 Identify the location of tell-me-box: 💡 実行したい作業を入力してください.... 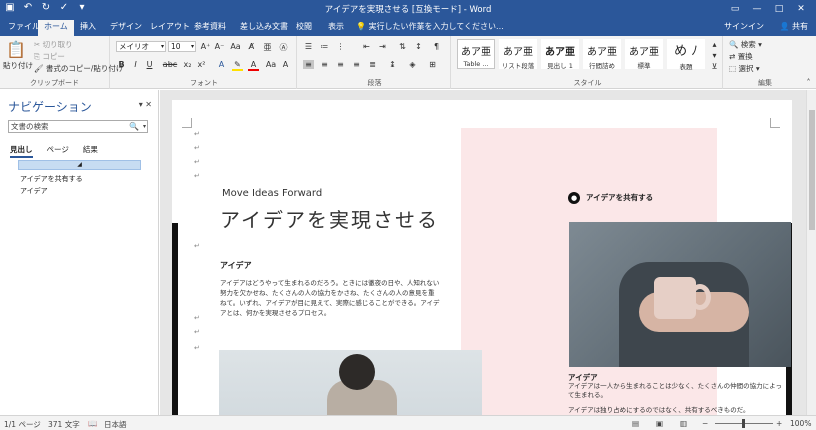
(430, 26).